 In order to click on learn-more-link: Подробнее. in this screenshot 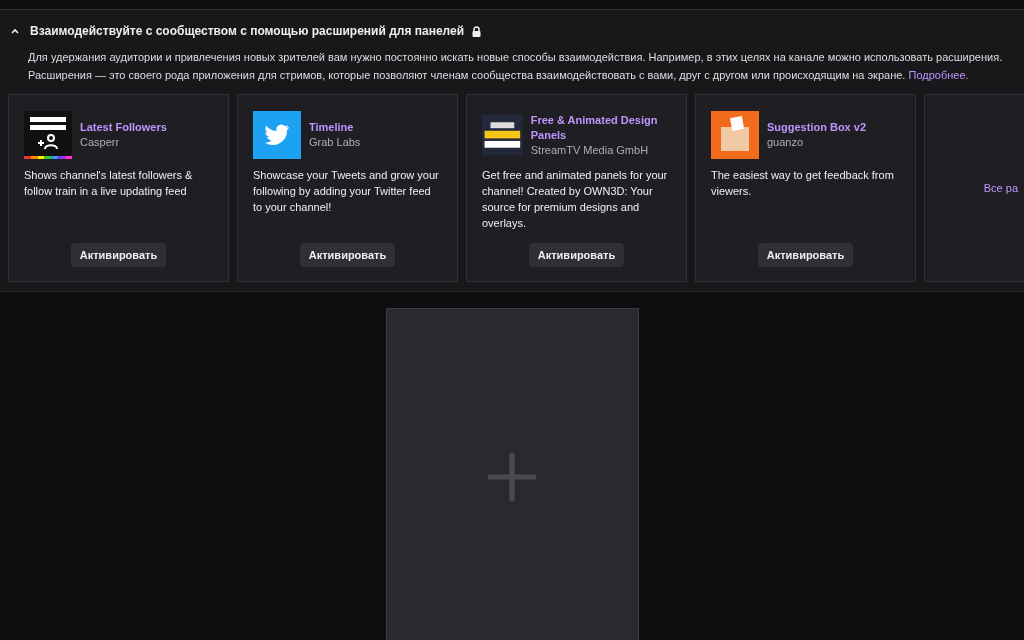, I will do `click(938, 75)`.